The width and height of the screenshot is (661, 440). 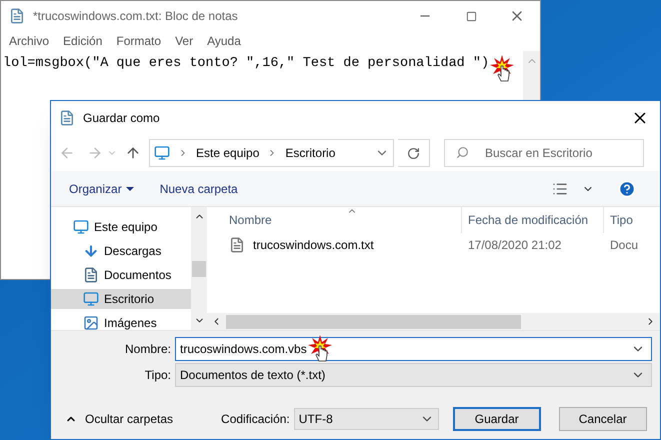 I want to click on document-icon, so click(x=91, y=275).